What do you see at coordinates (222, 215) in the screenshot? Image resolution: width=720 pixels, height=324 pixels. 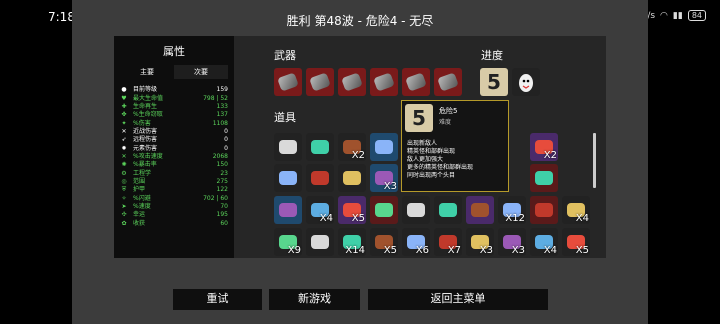 I see `attribute-value: 195` at bounding box center [222, 215].